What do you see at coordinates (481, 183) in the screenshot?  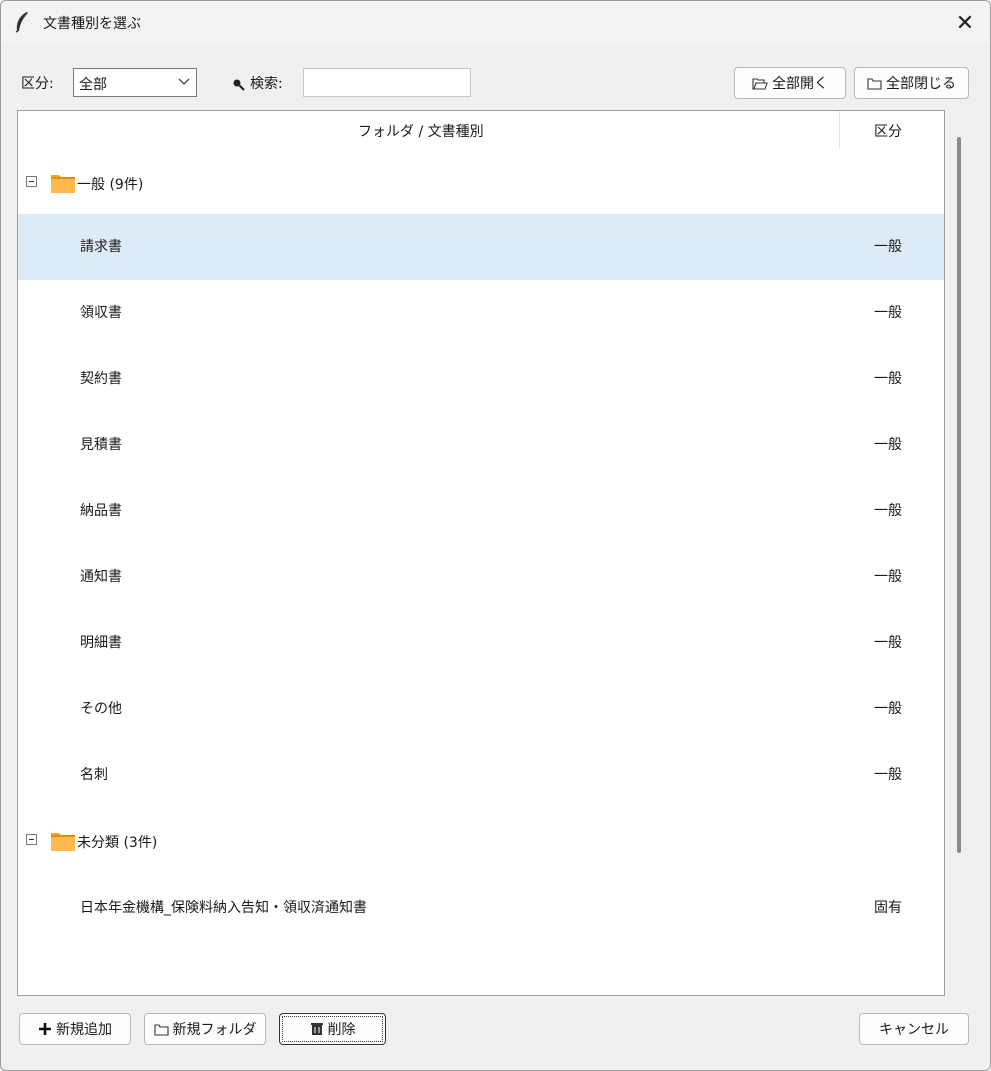 I see `folder-row-general: 一般 (9件)` at bounding box center [481, 183].